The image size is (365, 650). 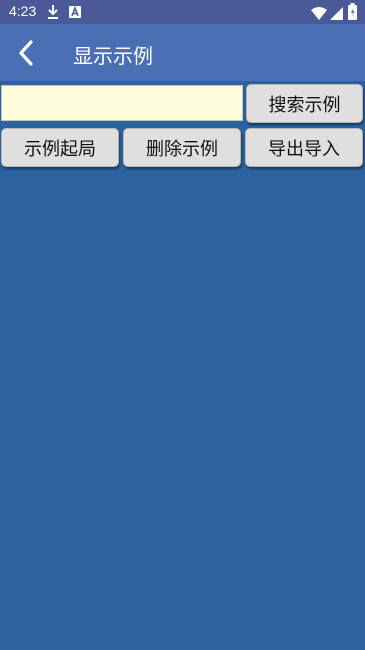 I want to click on delete-example-button: 删除示例, so click(x=182, y=147).